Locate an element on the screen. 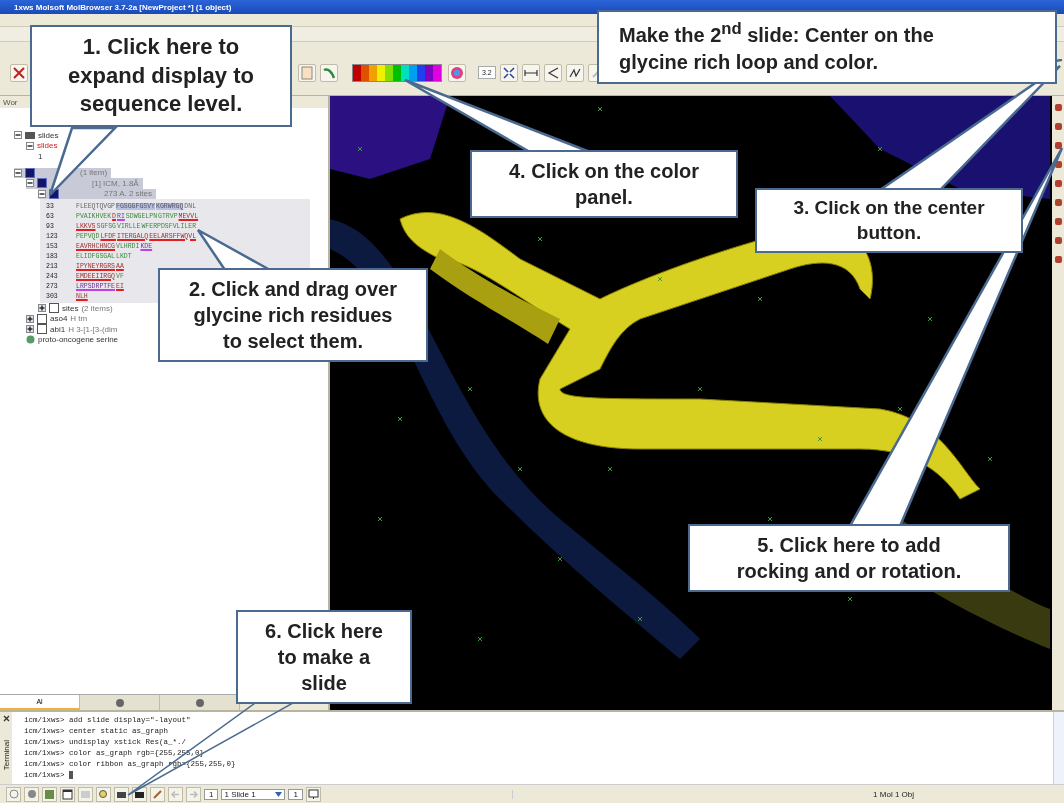 This screenshot has width=1064, height=803. tree-detail: [1] ICM, 1.8Å is located at coordinates (115, 183).